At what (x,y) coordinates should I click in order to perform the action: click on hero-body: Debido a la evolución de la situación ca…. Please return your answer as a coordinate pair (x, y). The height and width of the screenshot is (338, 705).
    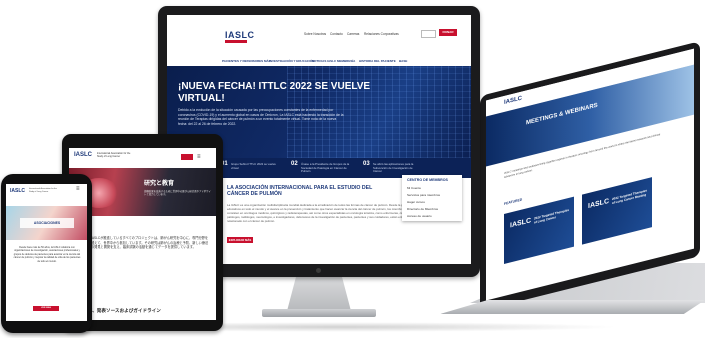
    Looking at the image, I should click on (261, 117).